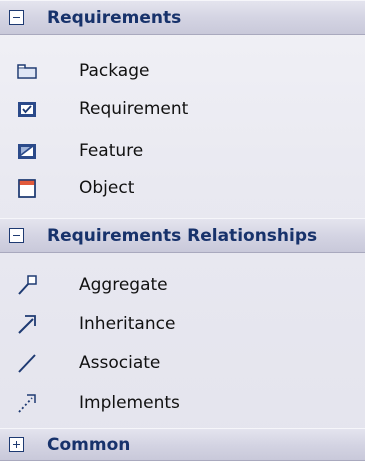 Image resolution: width=365 pixels, height=461 pixels. What do you see at coordinates (16, 444) in the screenshot?
I see `expand-icon` at bounding box center [16, 444].